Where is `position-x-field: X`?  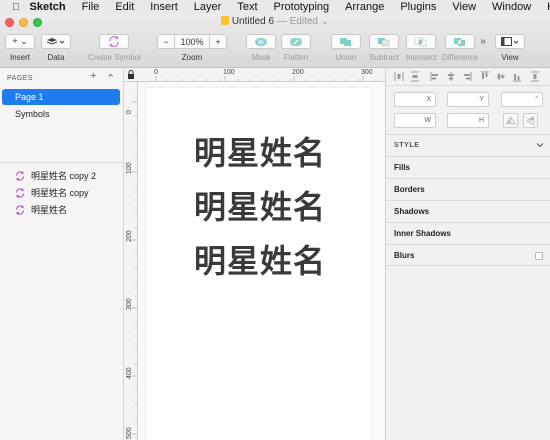
position-x-field: X is located at coordinates (415, 99).